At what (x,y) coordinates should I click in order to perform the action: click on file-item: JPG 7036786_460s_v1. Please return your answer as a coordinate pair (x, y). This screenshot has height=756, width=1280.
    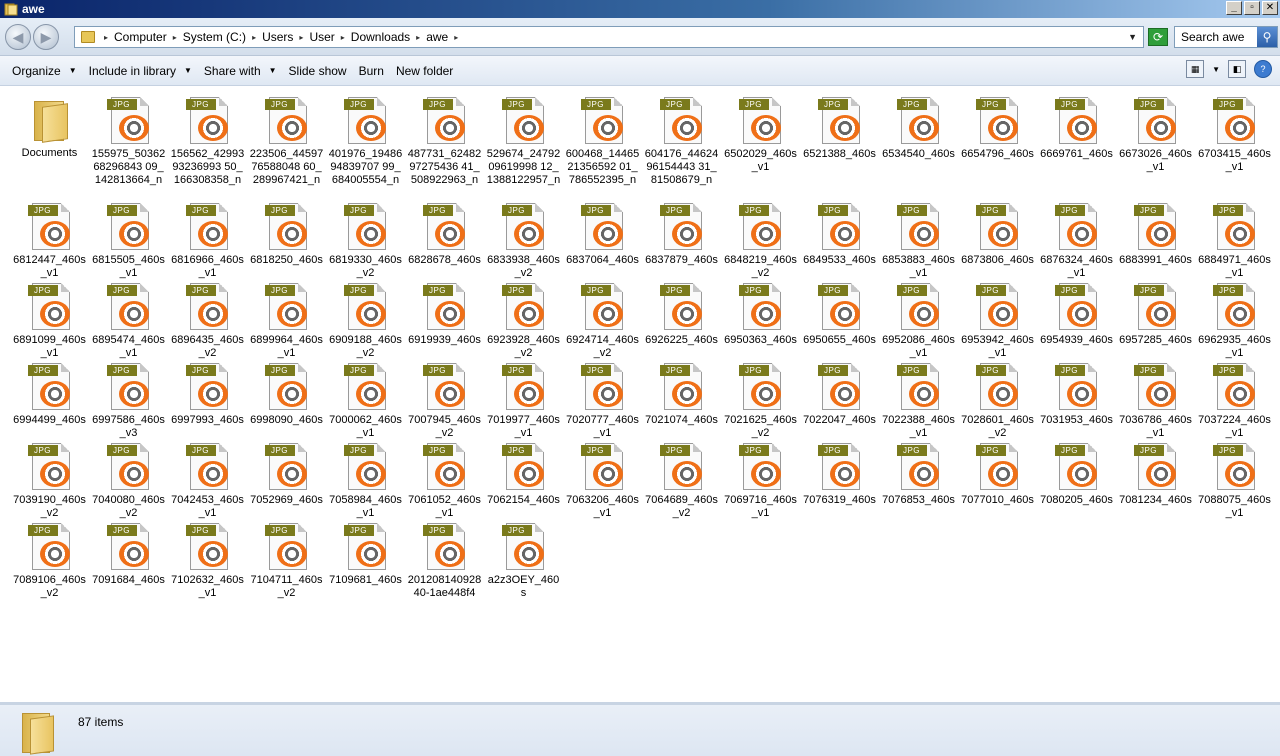
    Looking at the image, I should click on (1155, 400).